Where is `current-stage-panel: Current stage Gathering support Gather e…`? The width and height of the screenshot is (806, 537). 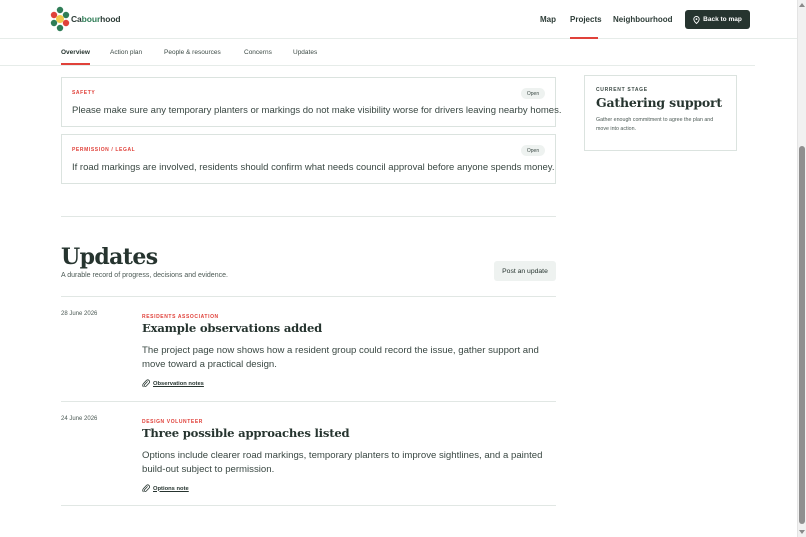 current-stage-panel: Current stage Gathering support Gather e… is located at coordinates (660, 113).